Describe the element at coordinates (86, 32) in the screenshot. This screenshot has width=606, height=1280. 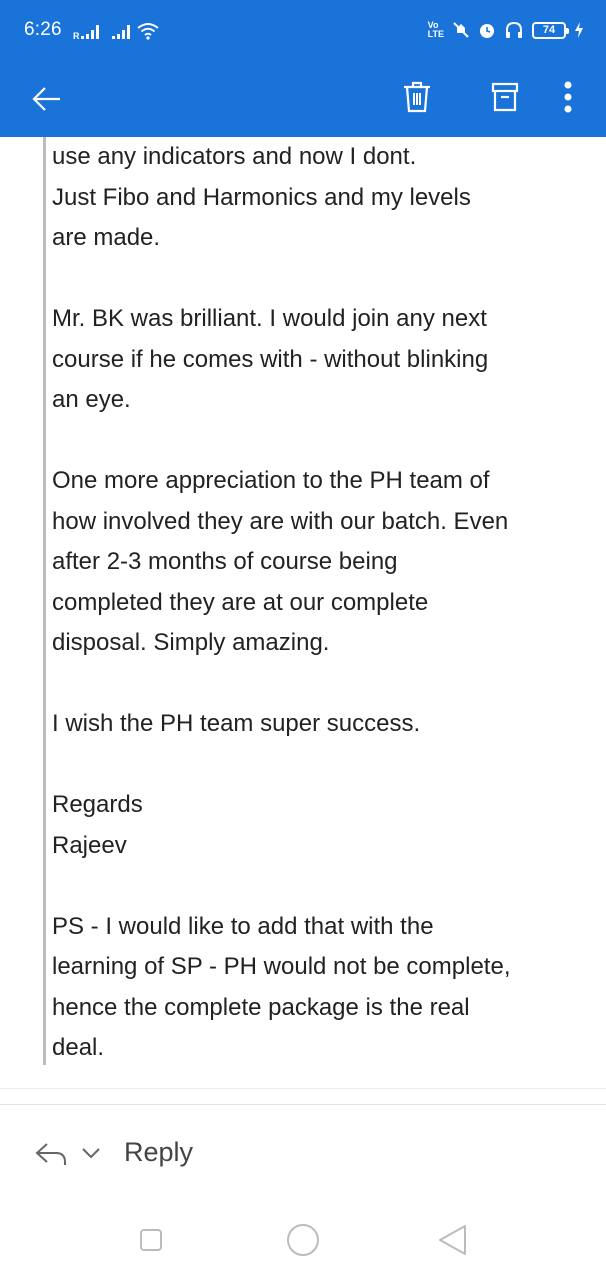
I see `signal-icon: R` at that location.